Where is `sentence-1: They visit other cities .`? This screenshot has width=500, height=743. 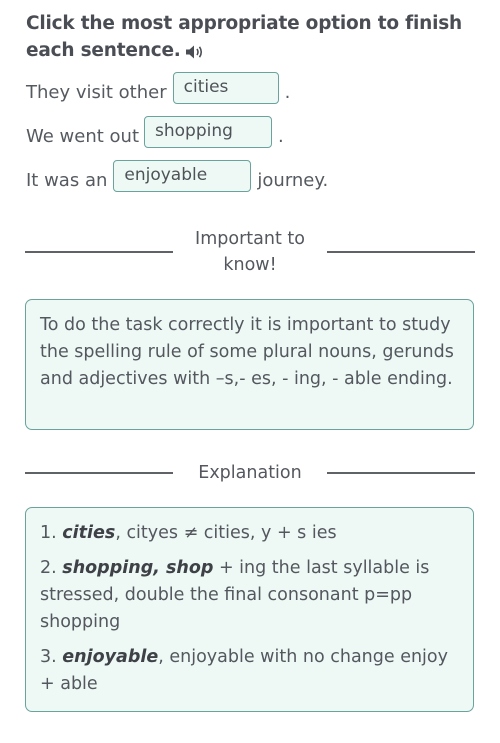 sentence-1: They visit other cities . is located at coordinates (158, 90).